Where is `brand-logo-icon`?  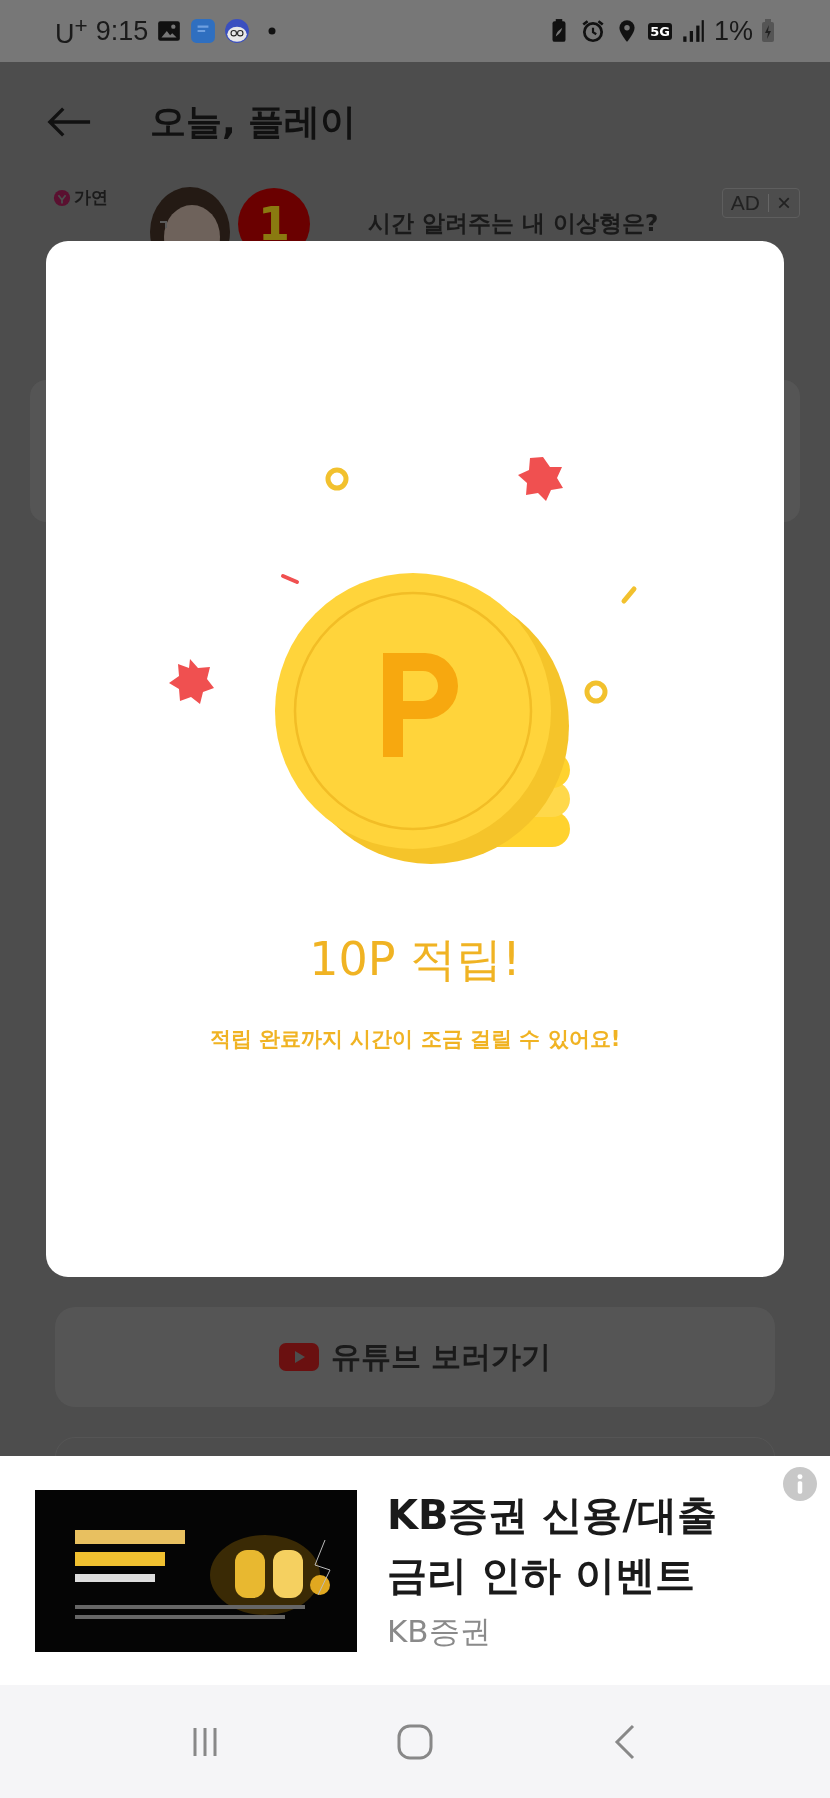
brand-logo-icon is located at coordinates (62, 197).